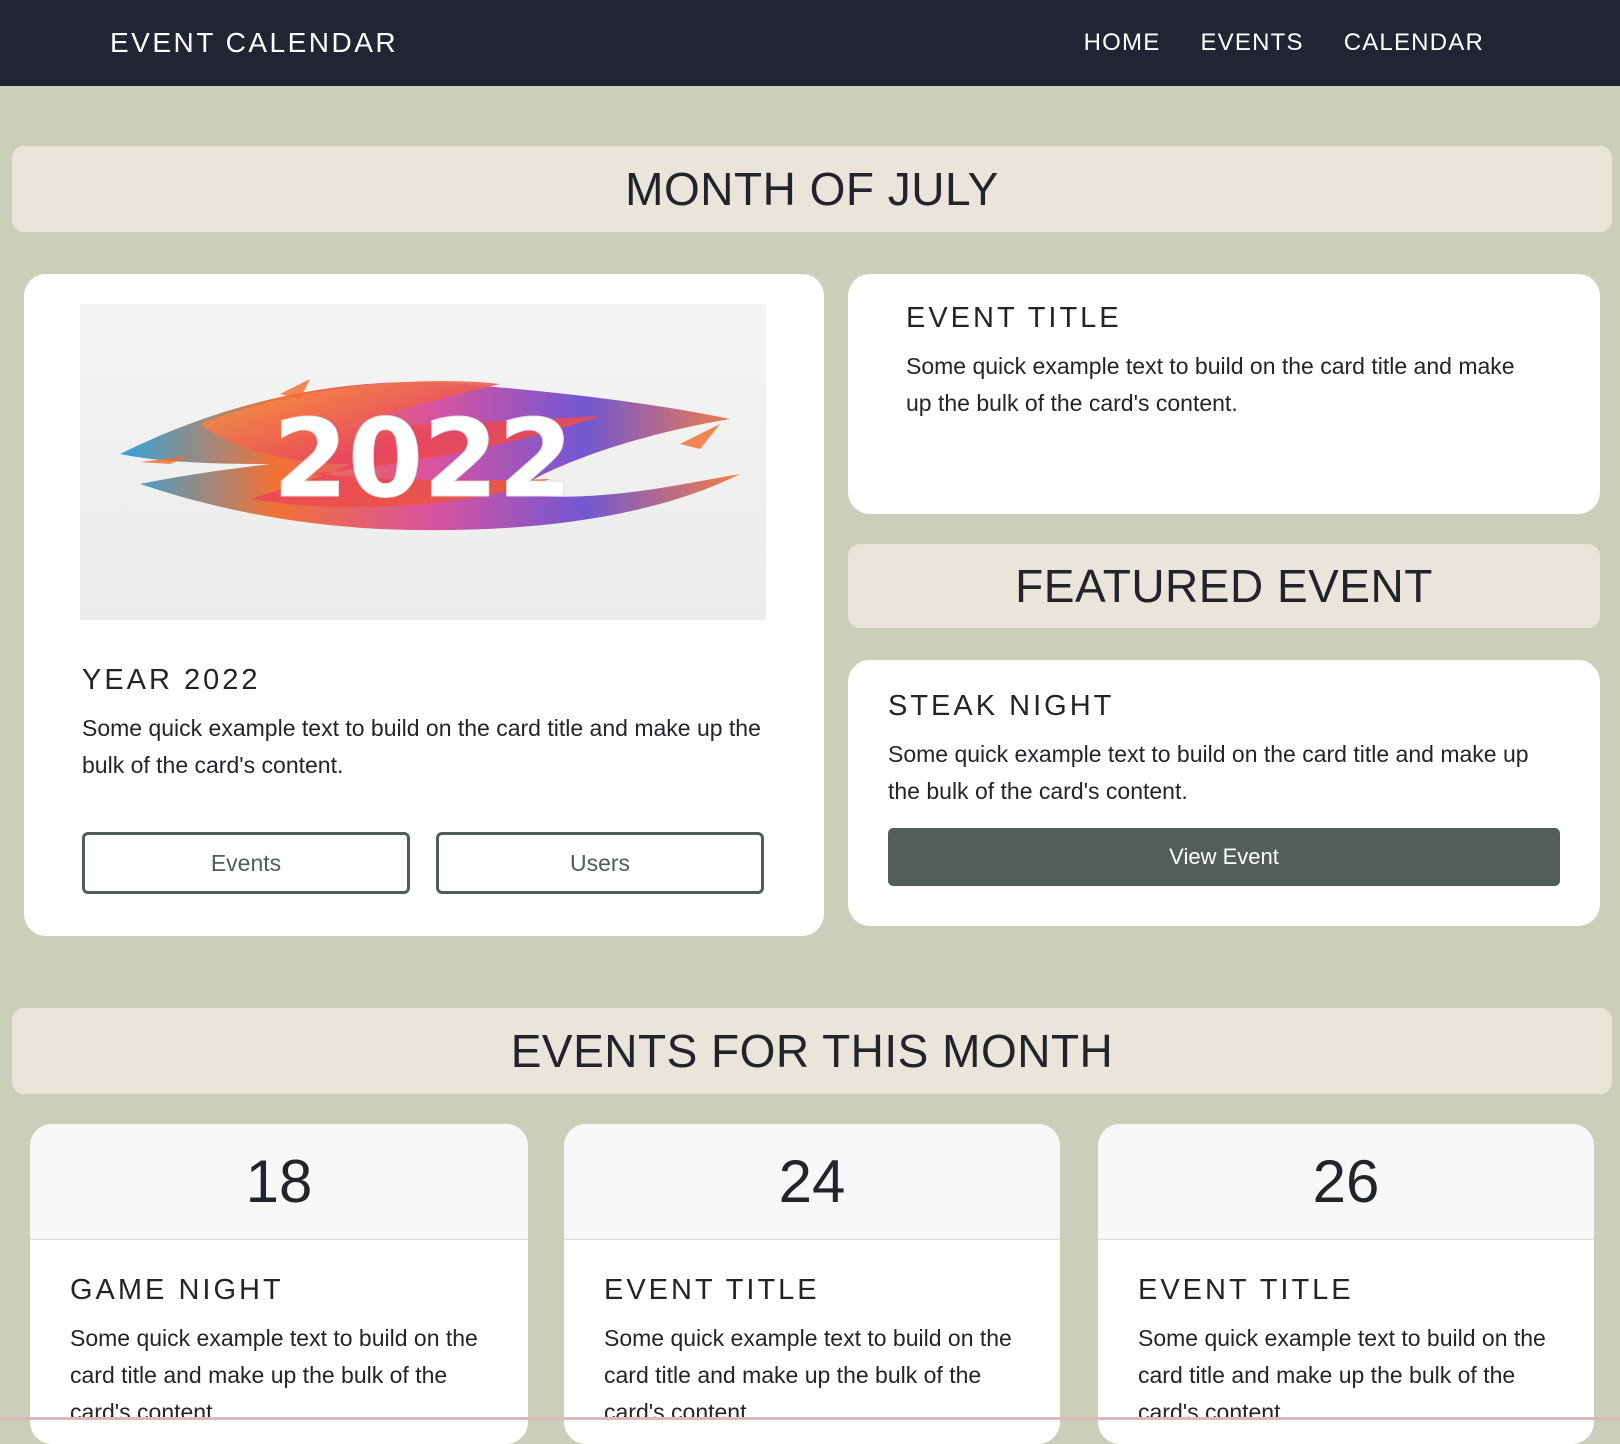  What do you see at coordinates (246, 863) in the screenshot?
I see `events-button: Events` at bounding box center [246, 863].